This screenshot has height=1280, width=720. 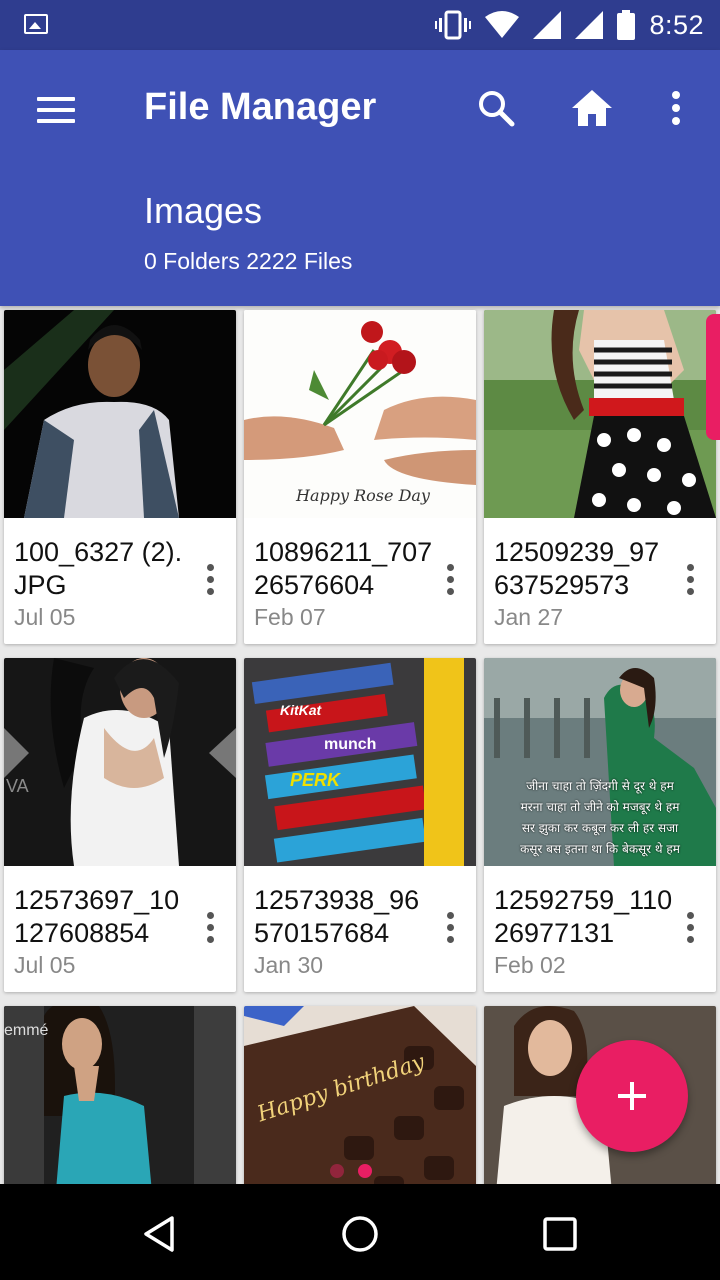 I want to click on file-card: 100_6327 (2).JPG Jul 05, so click(x=120, y=477).